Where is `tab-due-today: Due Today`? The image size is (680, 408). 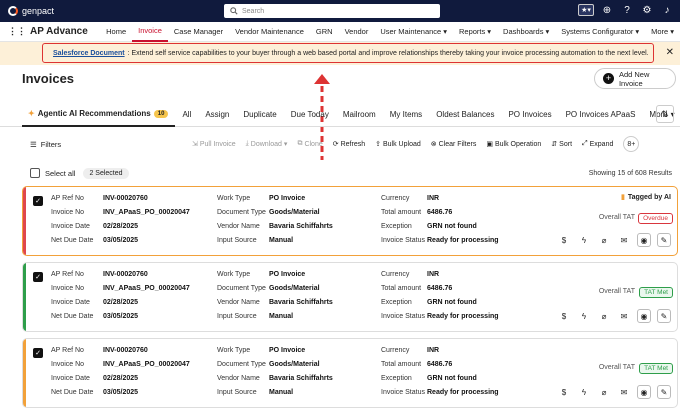
tab-due-today: Due Today is located at coordinates (310, 115).